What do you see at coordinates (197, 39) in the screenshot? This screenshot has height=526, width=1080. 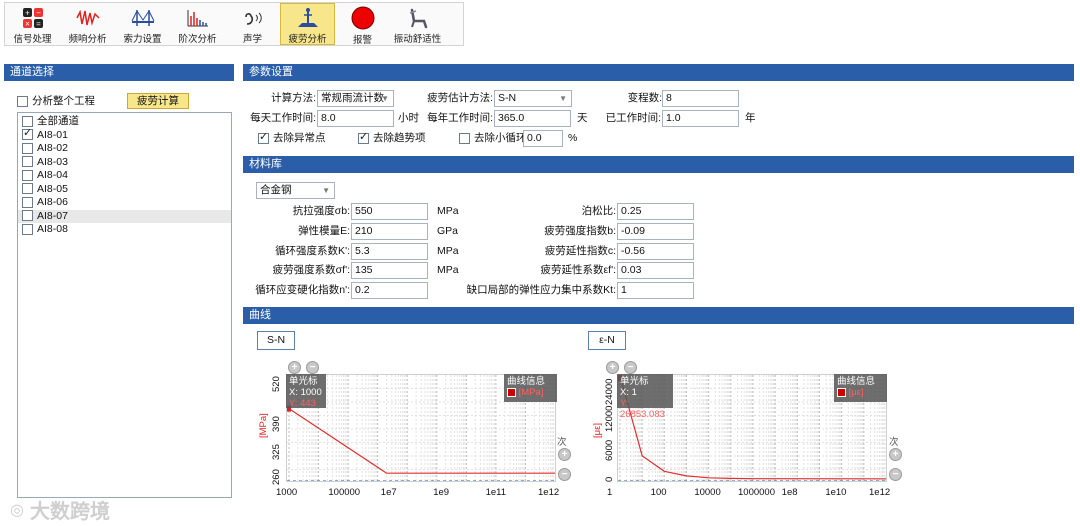 I see `toolbar-label: 阶次分析` at bounding box center [197, 39].